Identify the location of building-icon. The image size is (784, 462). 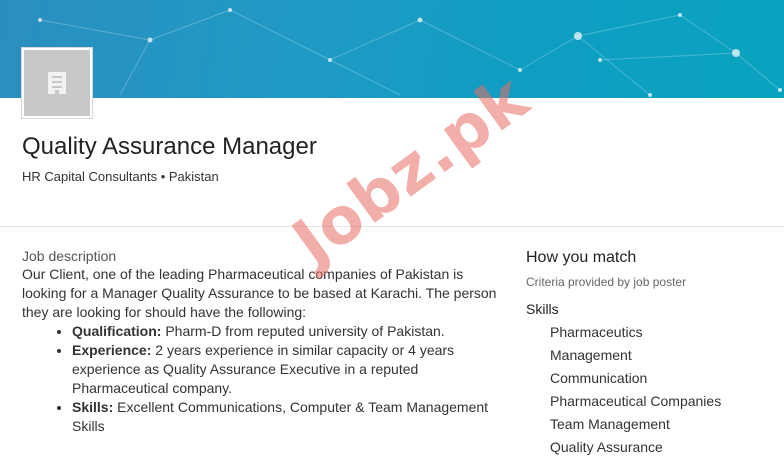
(57, 83).